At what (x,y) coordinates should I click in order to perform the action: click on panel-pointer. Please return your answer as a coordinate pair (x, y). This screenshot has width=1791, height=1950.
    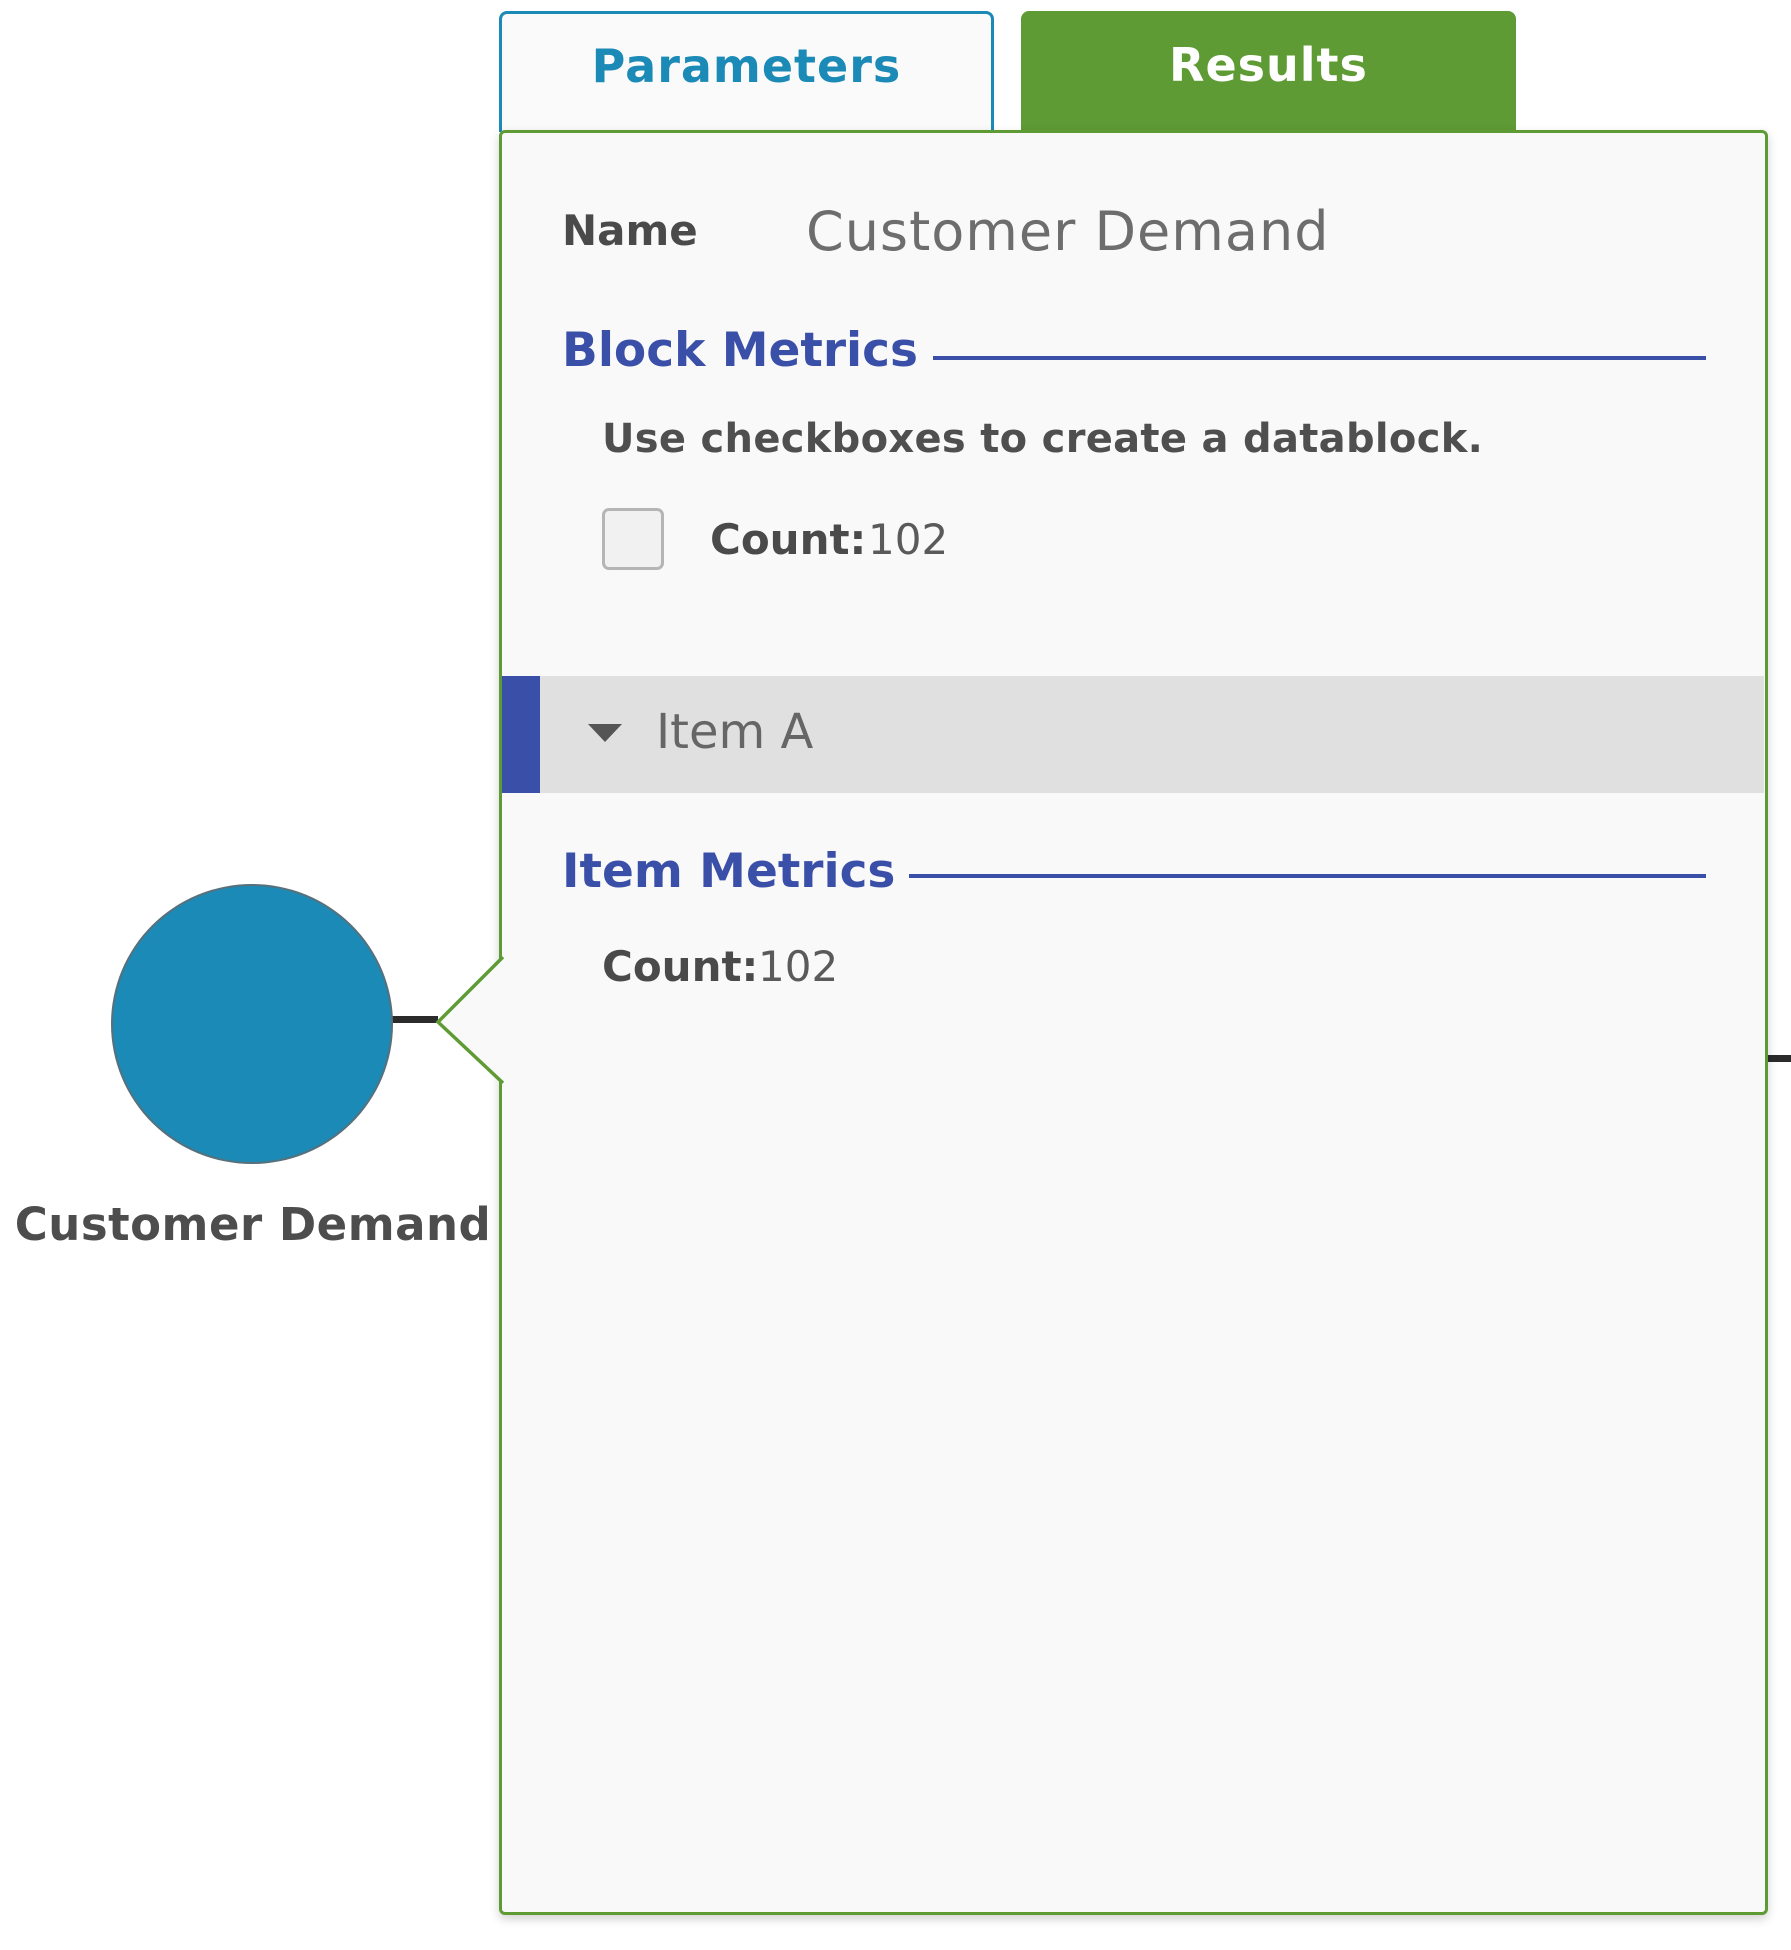
    Looking at the image, I should click on (470, 1020).